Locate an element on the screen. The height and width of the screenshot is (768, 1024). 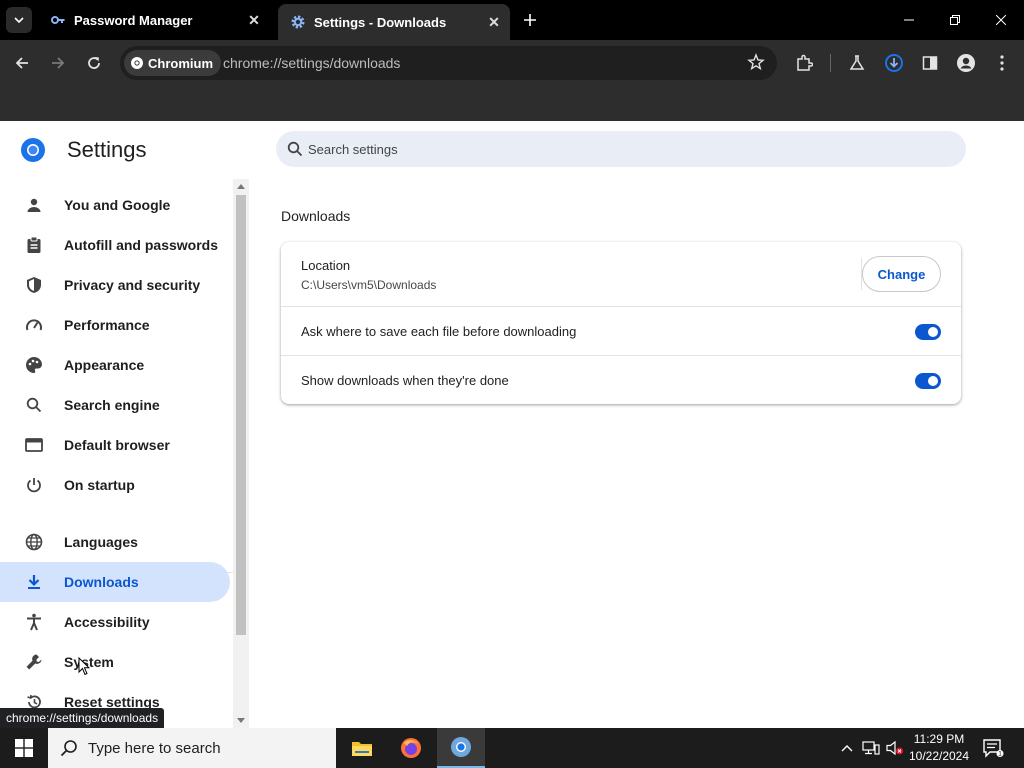
address-bar: Chromium chrome://settings/downloads is located at coordinates (448, 63).